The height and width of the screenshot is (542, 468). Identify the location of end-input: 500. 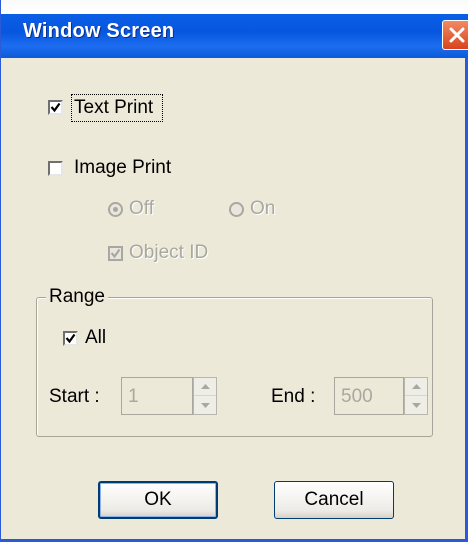
(369, 396).